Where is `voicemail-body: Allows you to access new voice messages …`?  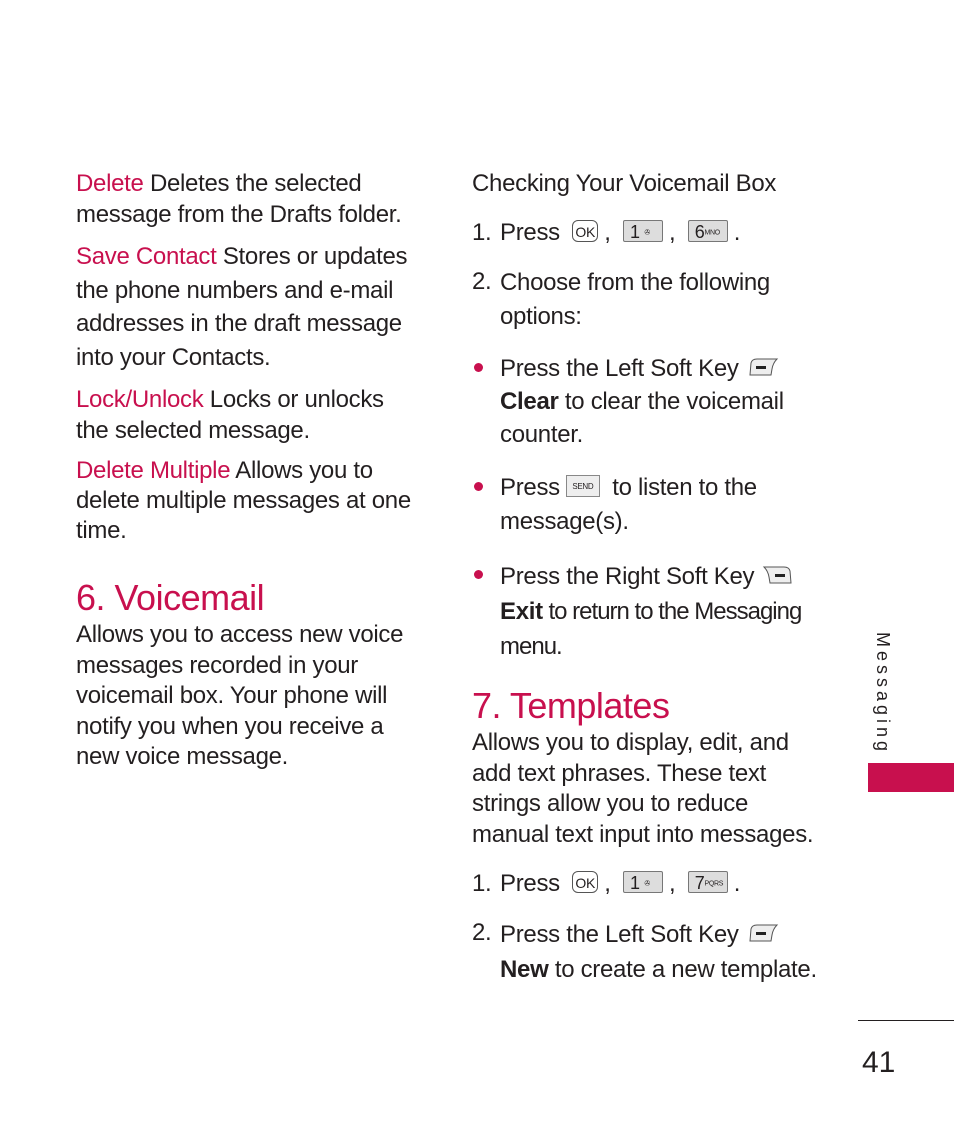 voicemail-body: Allows you to access new voice messages … is located at coordinates (240, 695).